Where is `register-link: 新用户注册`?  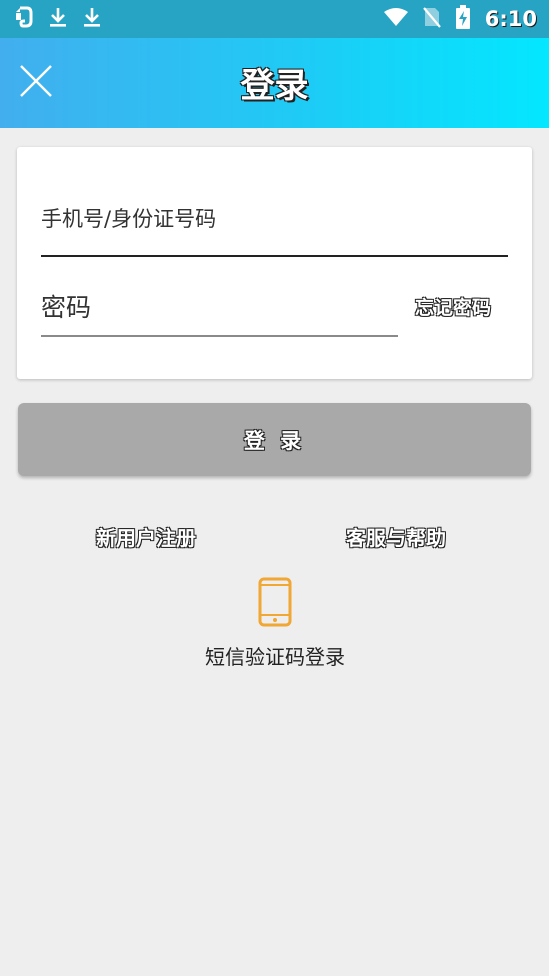 register-link: 新用户注册 is located at coordinates (146, 536).